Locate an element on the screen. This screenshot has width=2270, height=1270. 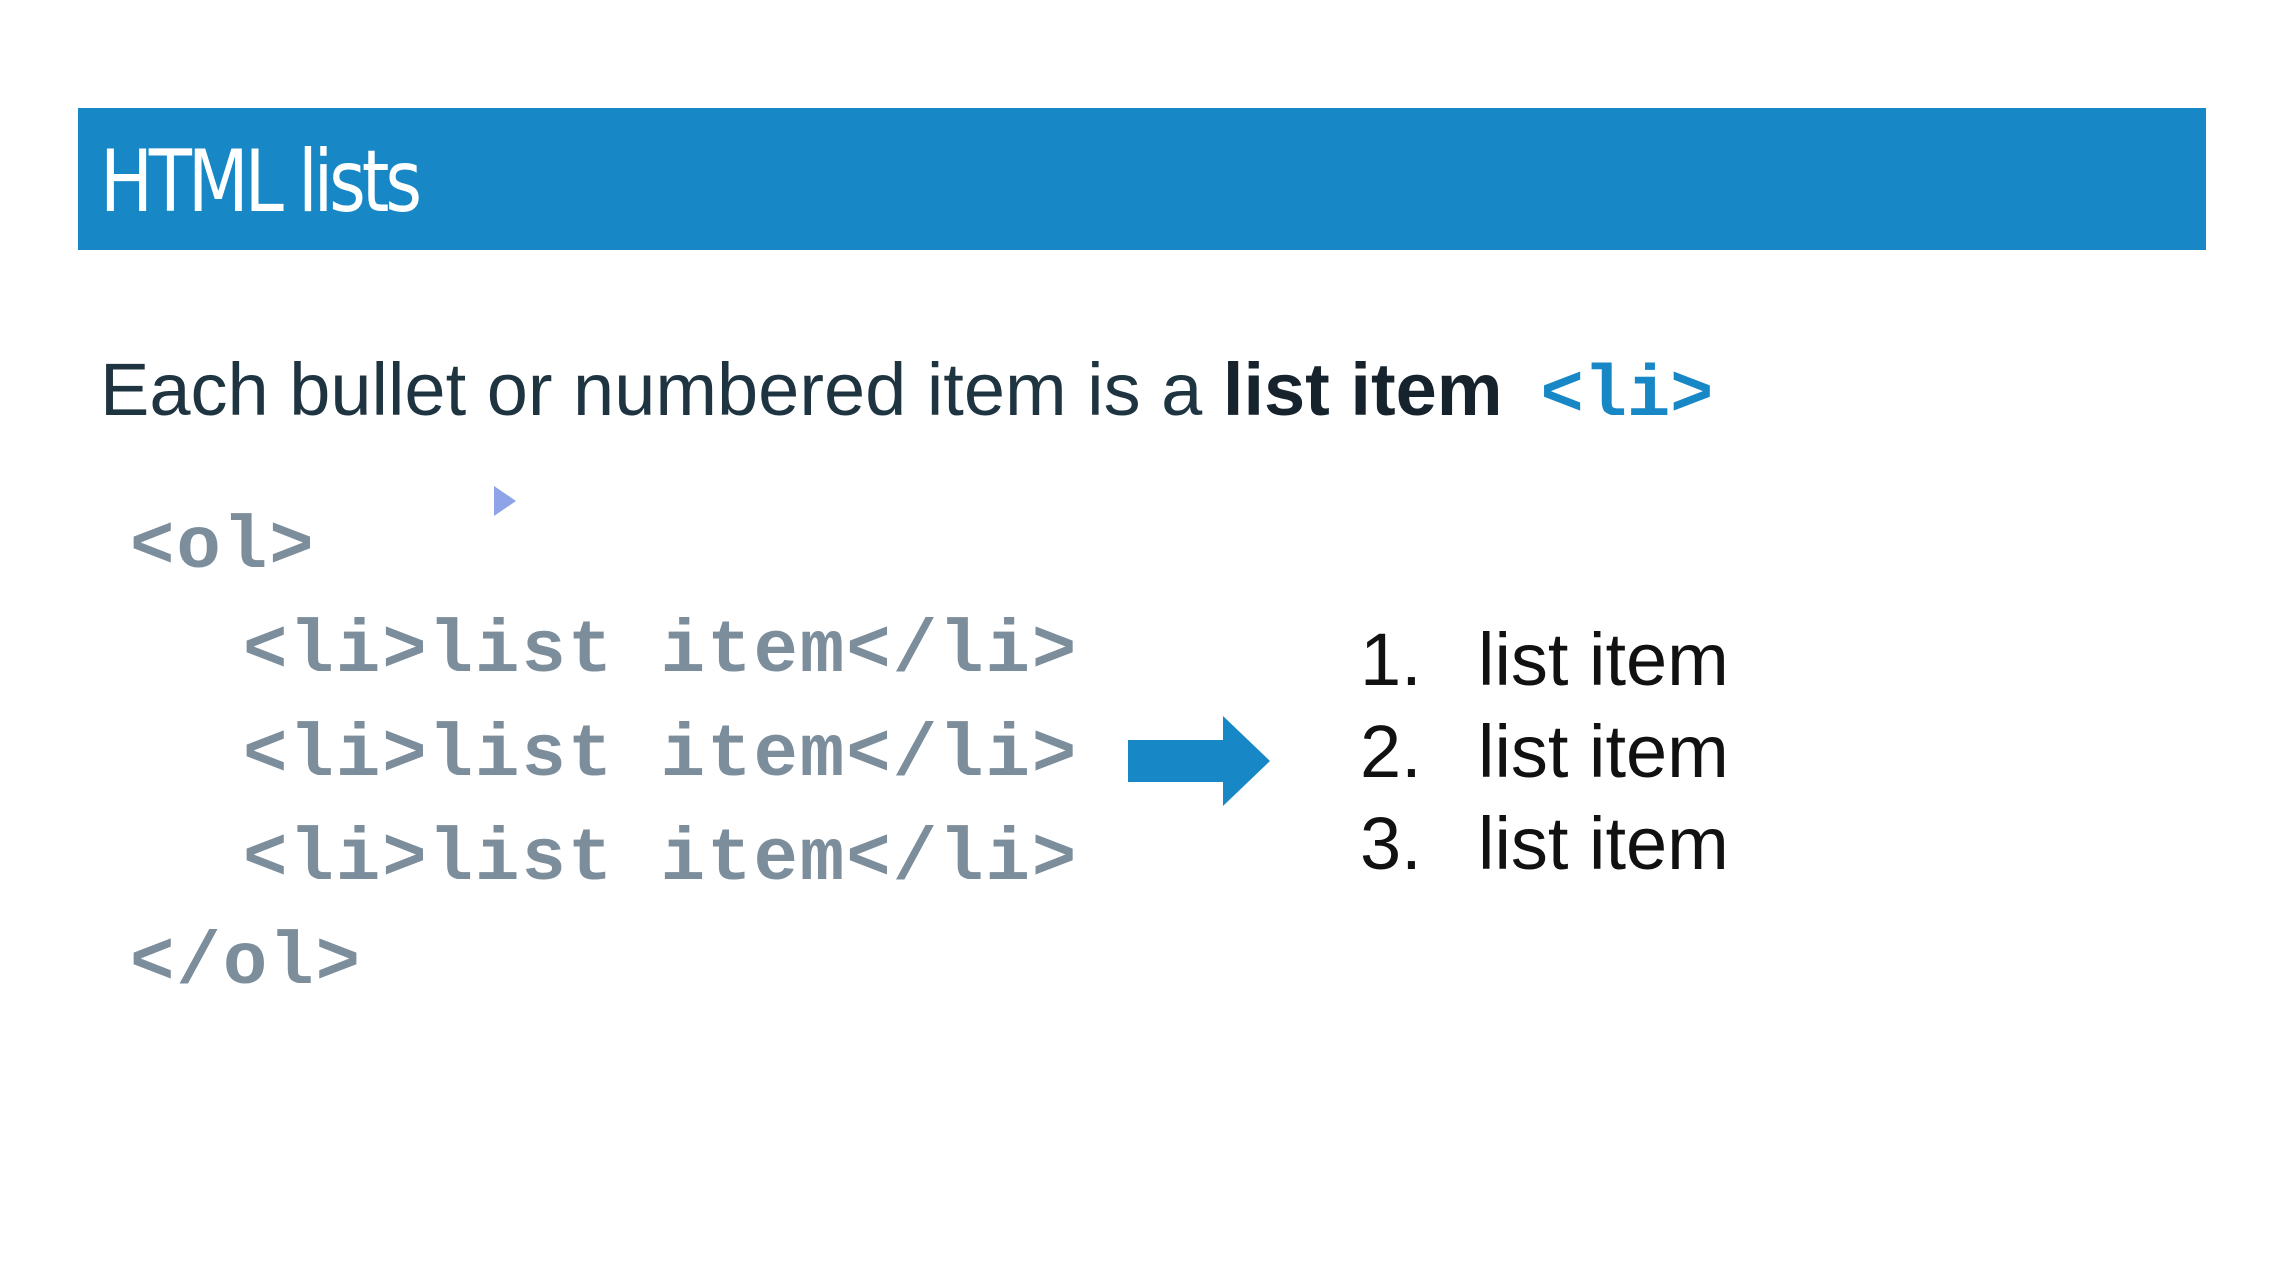
list-item: 1. list item is located at coordinates (1544, 660).